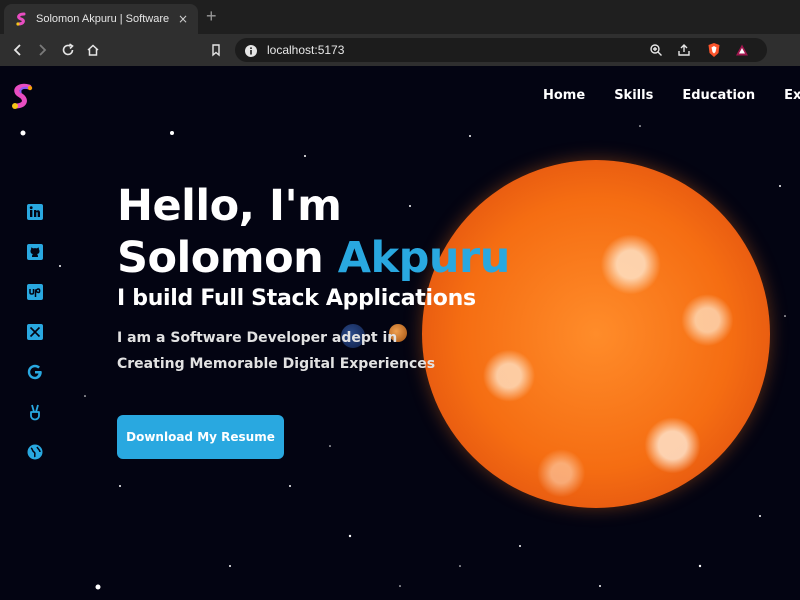 This screenshot has width=800, height=600. What do you see at coordinates (257, 338) in the screenshot?
I see `hero-desc-line1: I am a Software Developer adept in` at bounding box center [257, 338].